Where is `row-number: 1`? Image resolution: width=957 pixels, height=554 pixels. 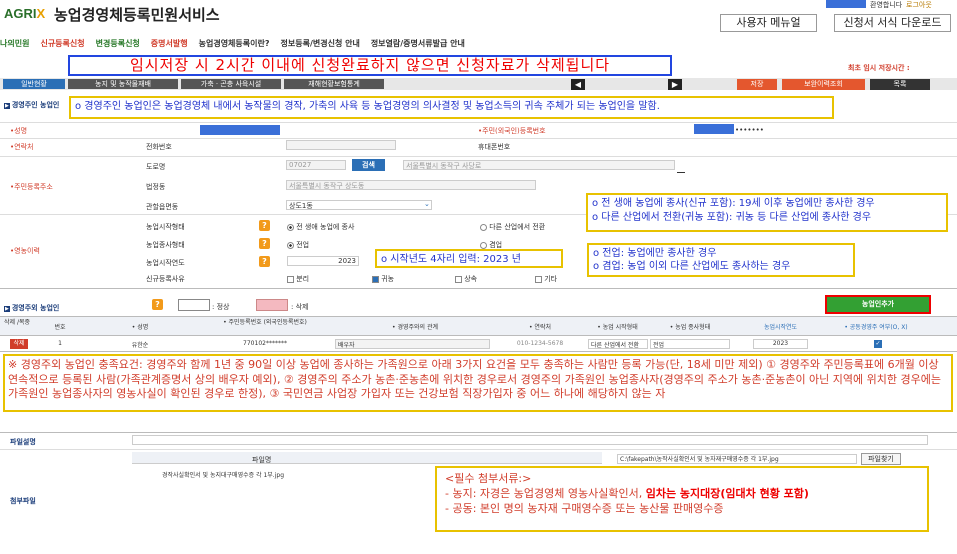
row-number: 1 is located at coordinates (60, 343).